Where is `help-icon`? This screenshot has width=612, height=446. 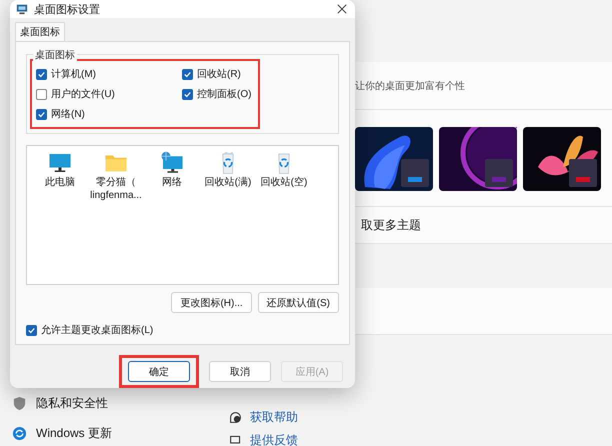
help-icon is located at coordinates (235, 417).